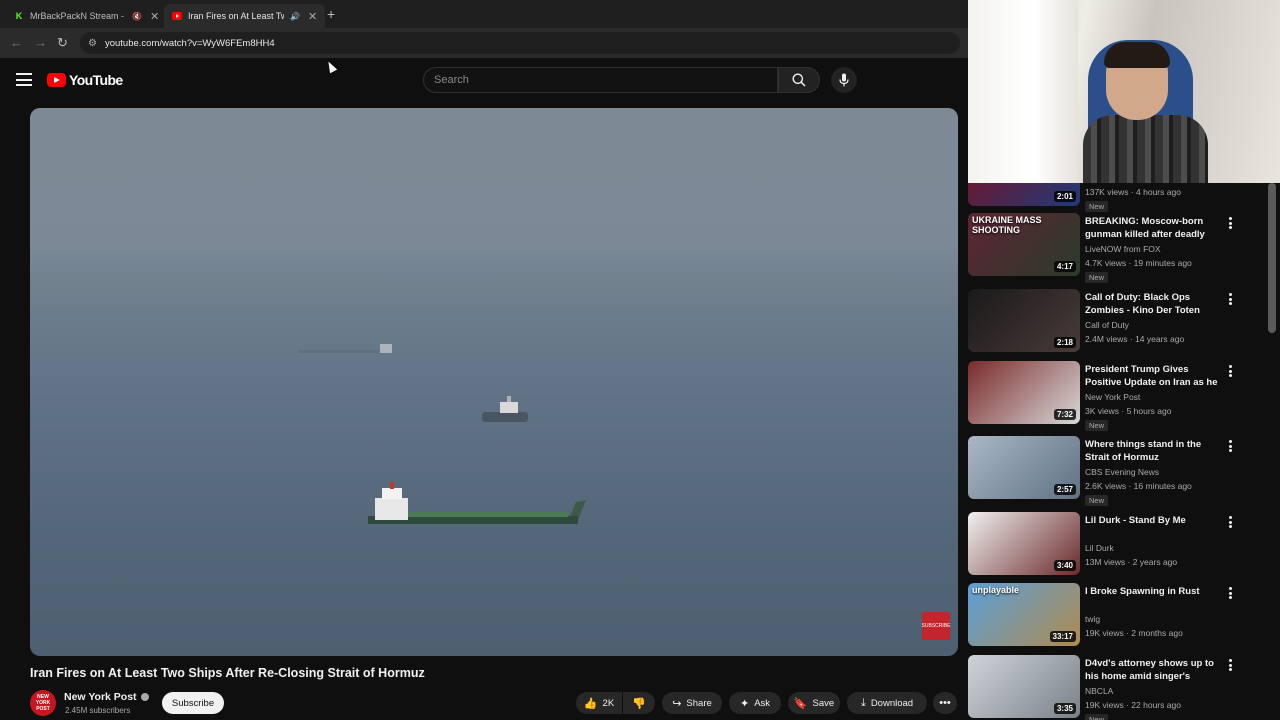 The width and height of the screenshot is (1280, 720). I want to click on near-ship, so click(477, 503).